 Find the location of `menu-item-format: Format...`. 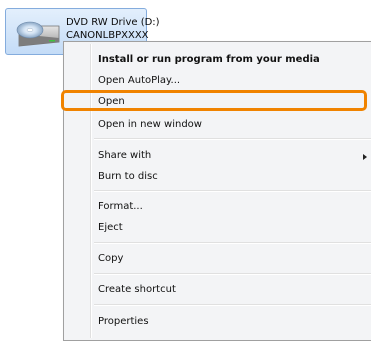

menu-item-format: Format... is located at coordinates (120, 206).